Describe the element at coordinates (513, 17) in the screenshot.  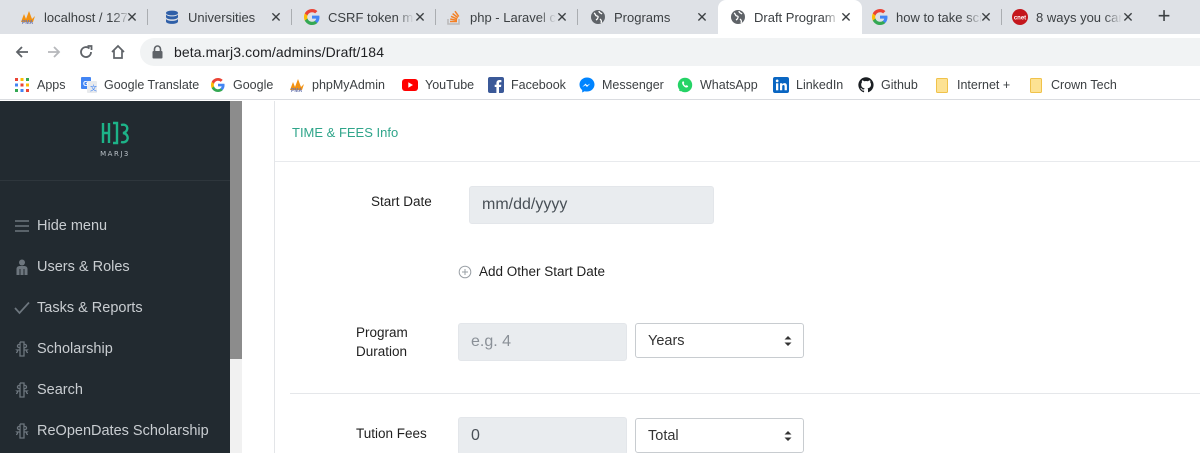
I see `tab-title: php - Laravel csrf` at that location.